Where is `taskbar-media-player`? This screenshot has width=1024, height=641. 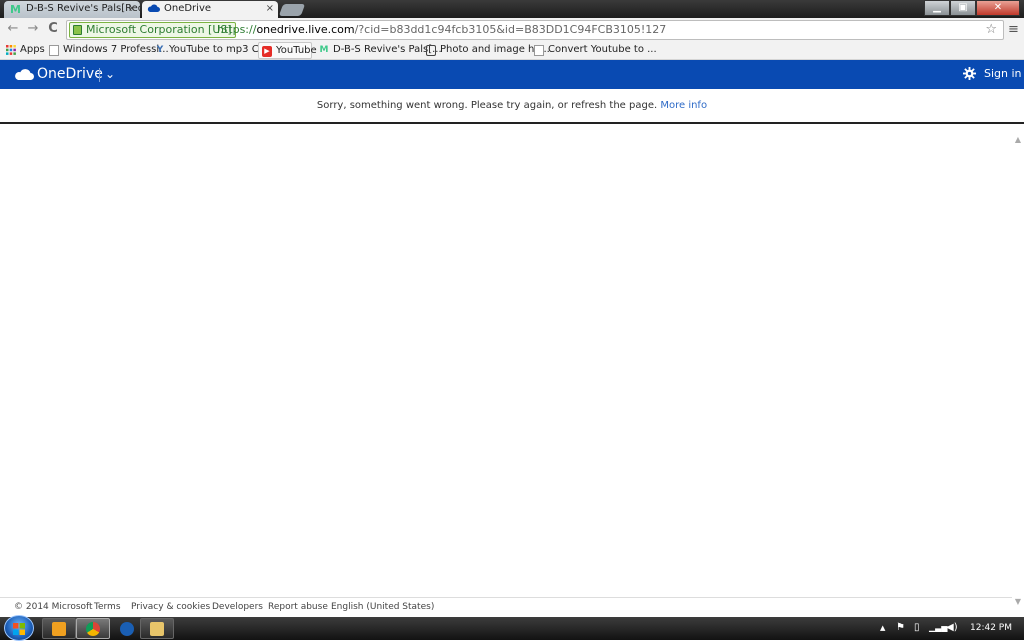
taskbar-media-player is located at coordinates (59, 628).